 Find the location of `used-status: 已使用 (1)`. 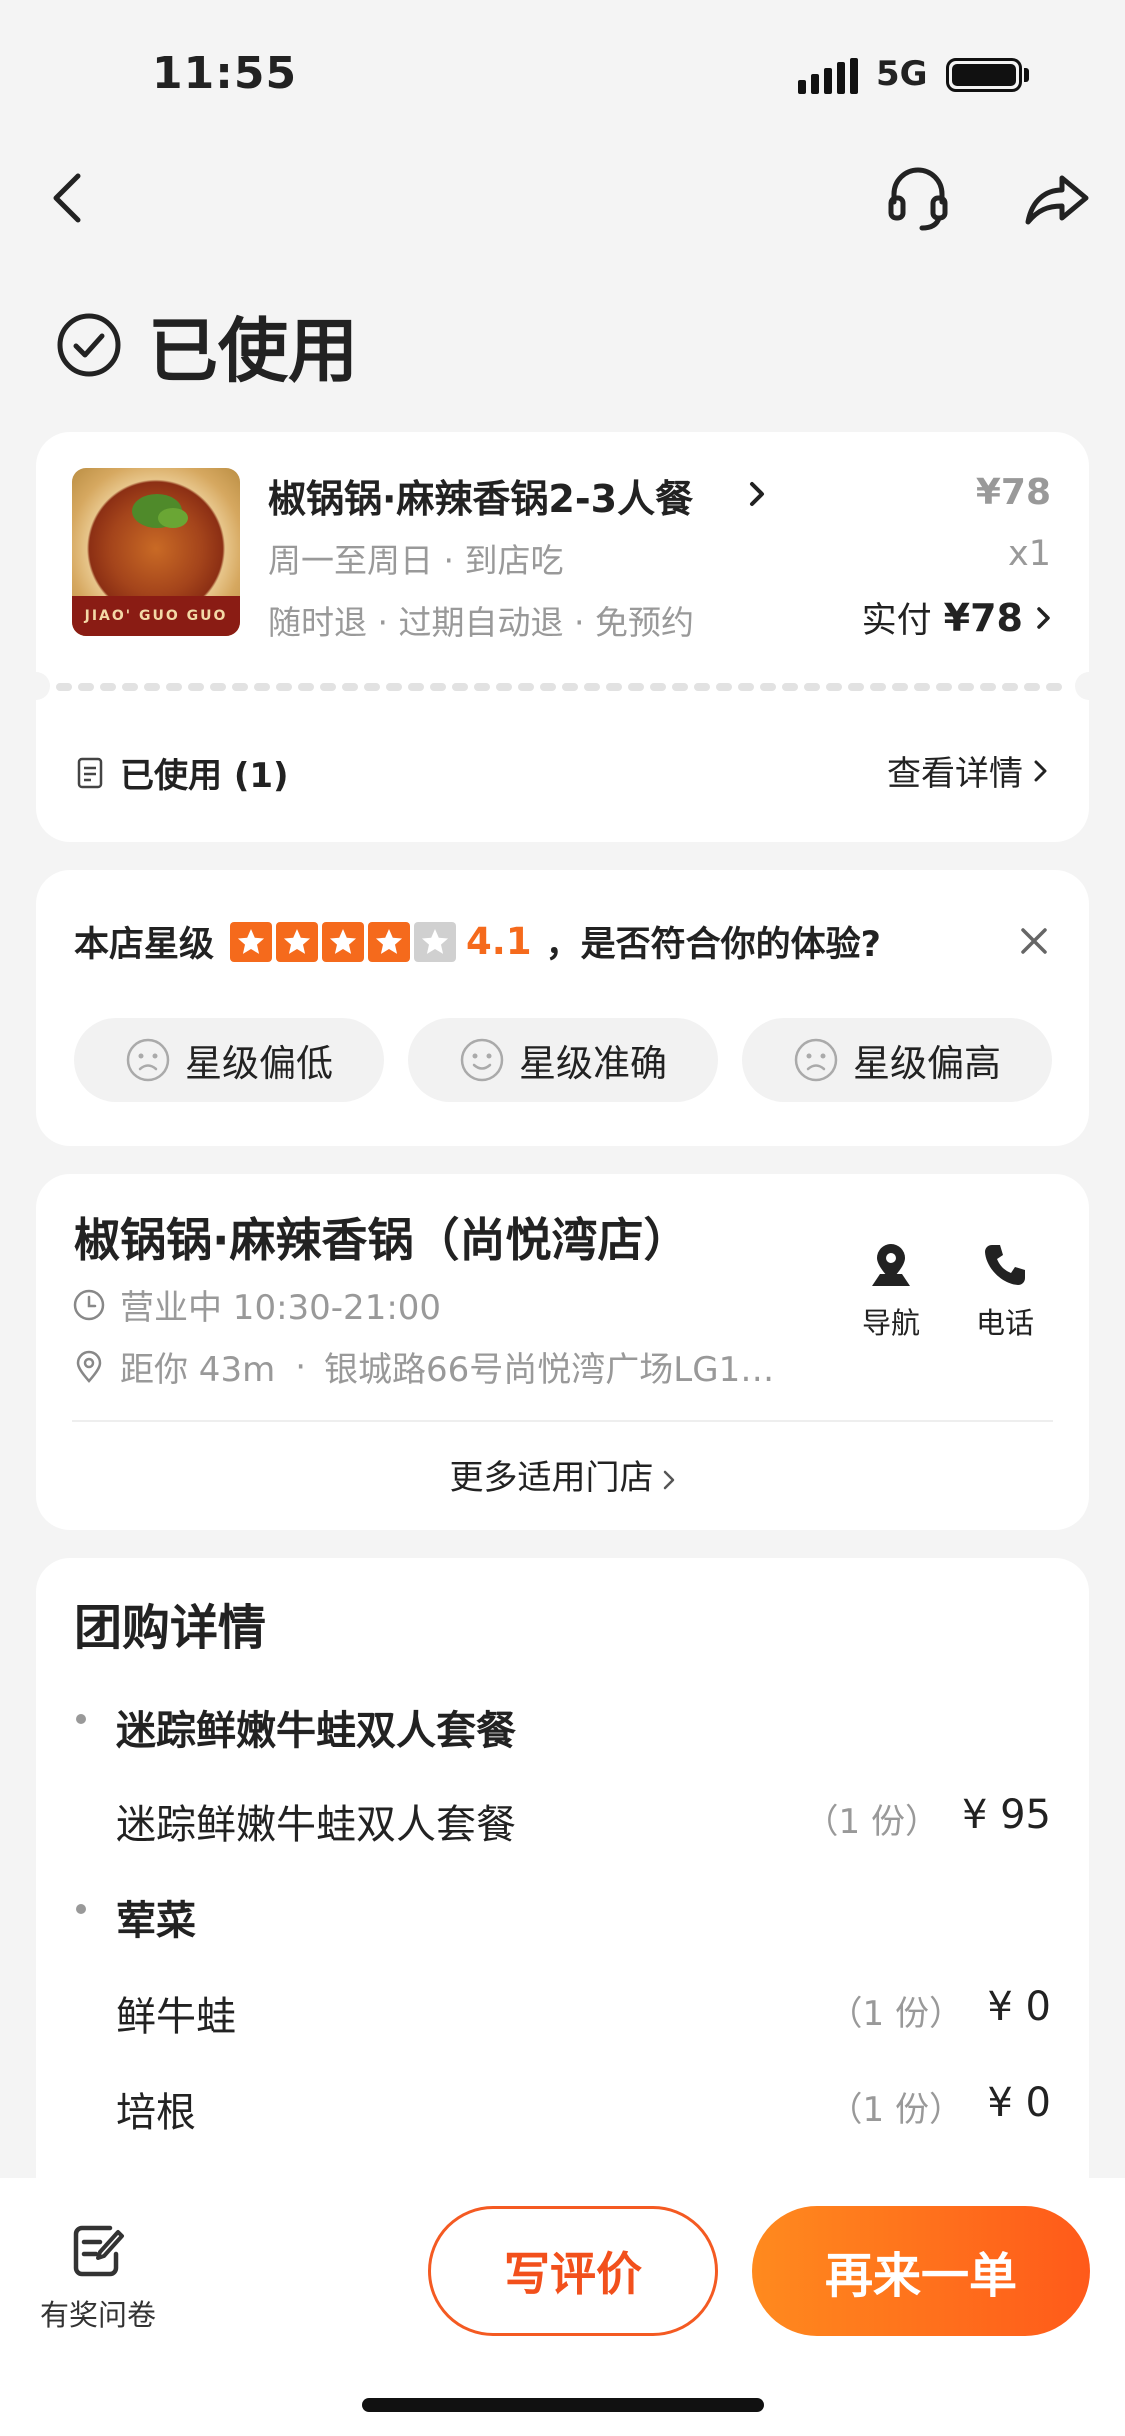

used-status: 已使用 (1) is located at coordinates (182, 772).